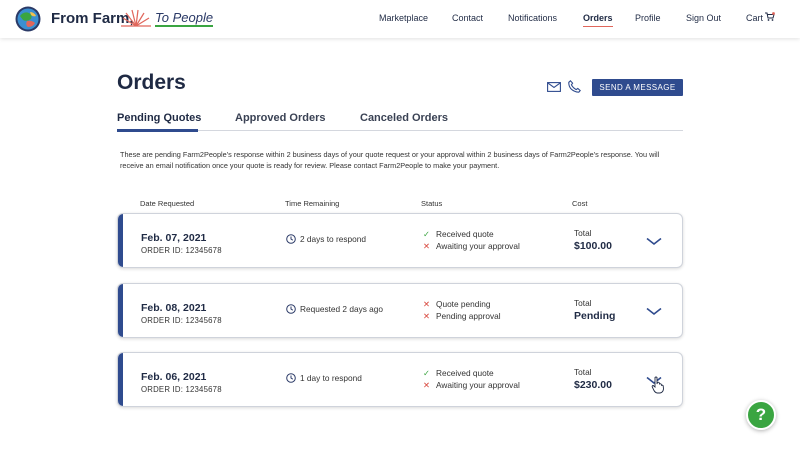  I want to click on tab-approved-orders: Approved Orders, so click(280, 118).